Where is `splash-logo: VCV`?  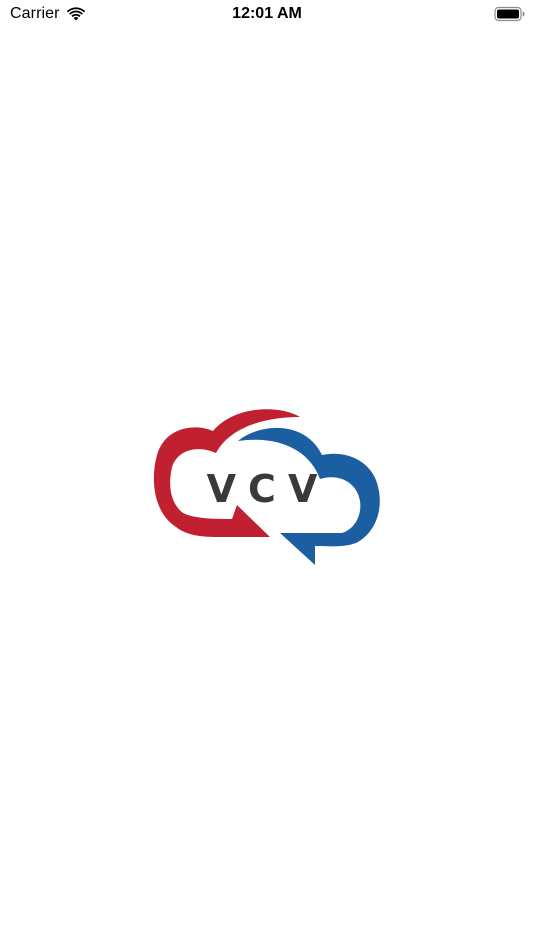 splash-logo: VCV is located at coordinates (267, 487).